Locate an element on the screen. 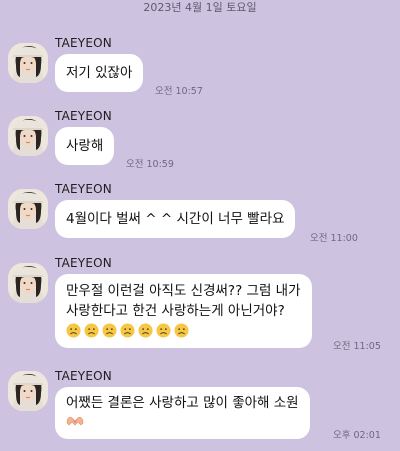  message-time: 오후 02:01 is located at coordinates (357, 435).